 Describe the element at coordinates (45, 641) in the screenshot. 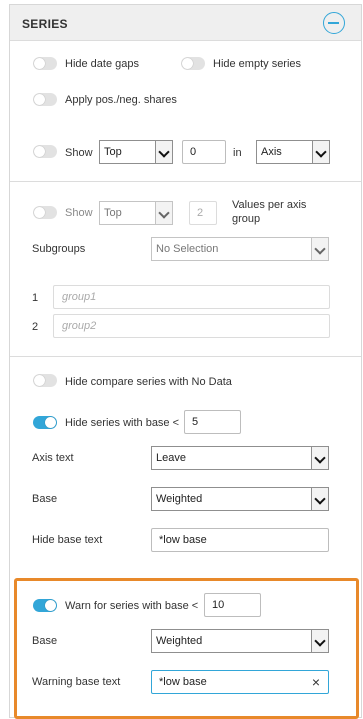

I see `warn-base-type-label: Base` at that location.